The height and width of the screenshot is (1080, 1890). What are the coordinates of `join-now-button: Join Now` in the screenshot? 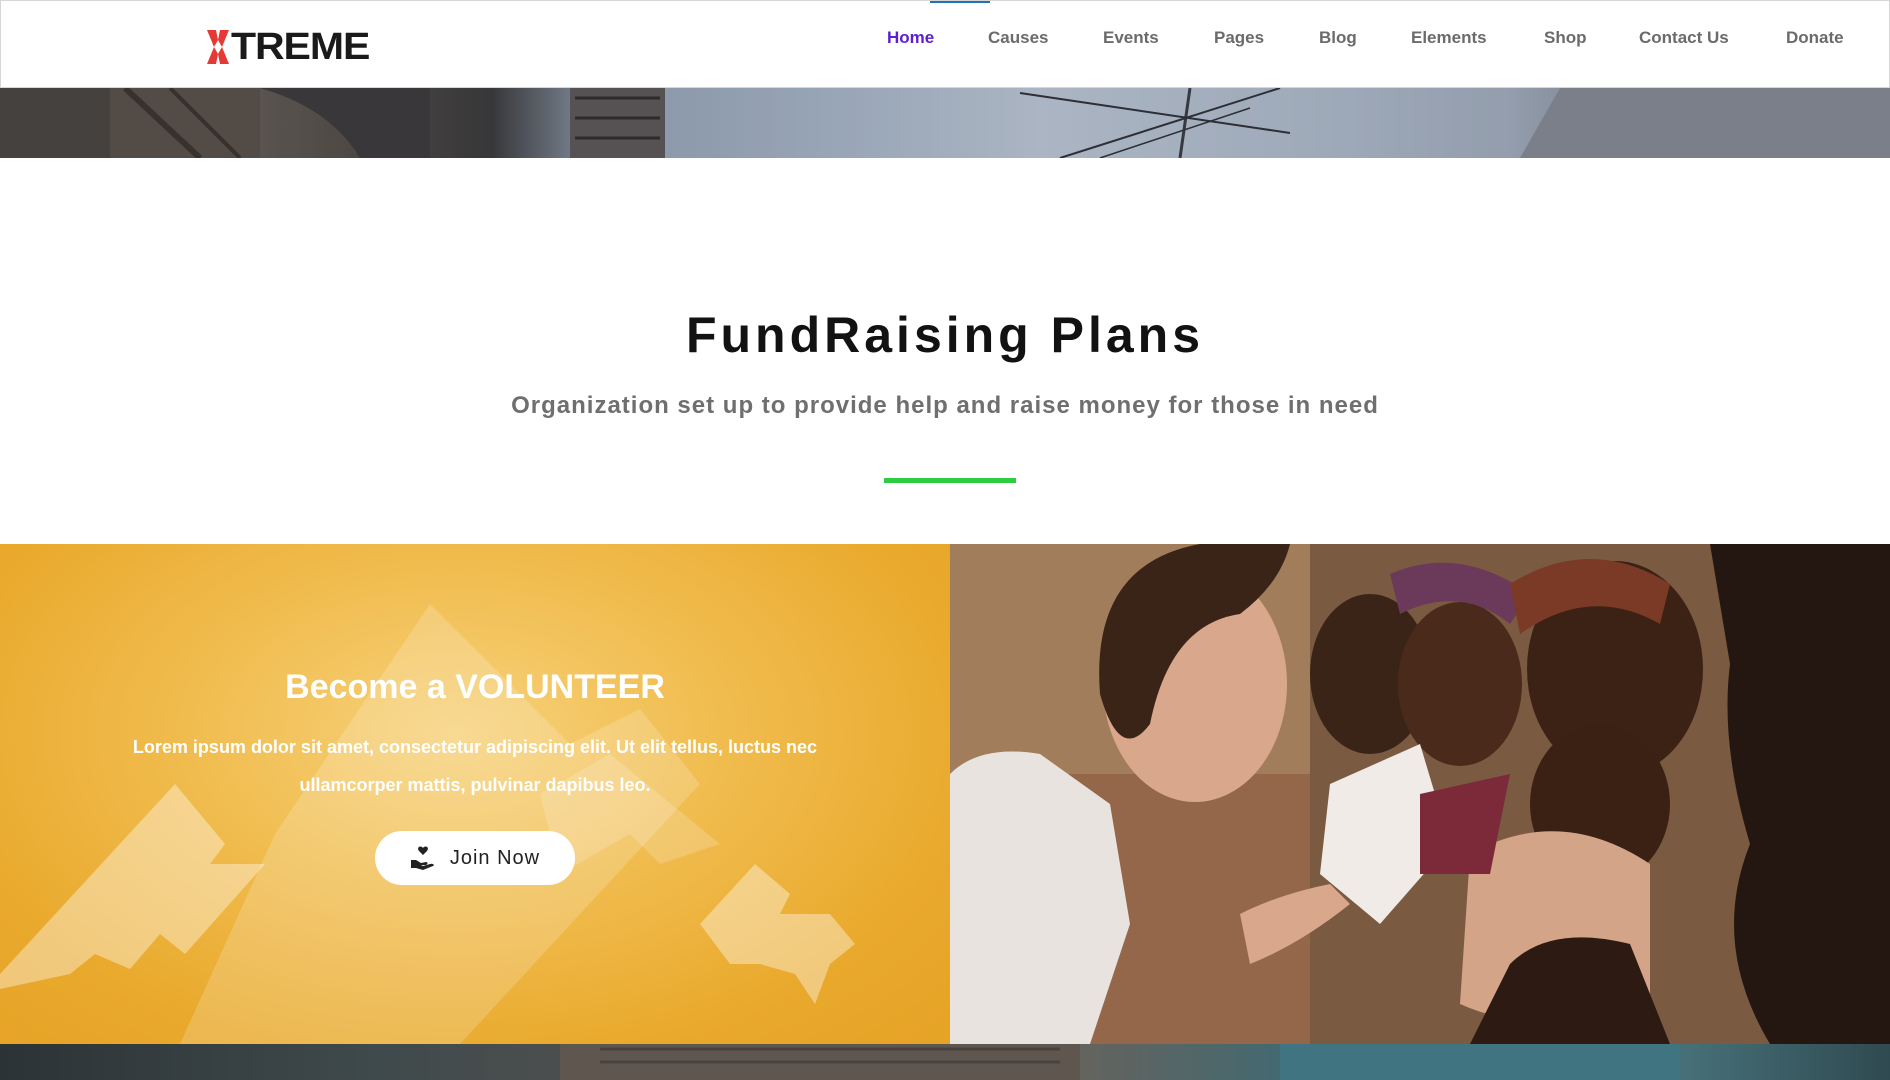 It's located at (475, 858).